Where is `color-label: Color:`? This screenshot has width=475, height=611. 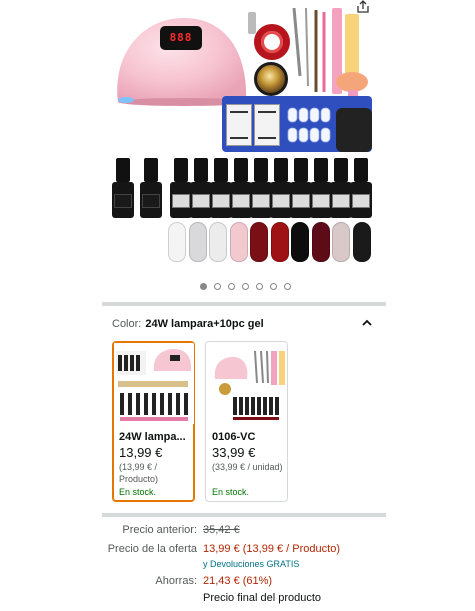
color-label: Color: is located at coordinates (127, 324).